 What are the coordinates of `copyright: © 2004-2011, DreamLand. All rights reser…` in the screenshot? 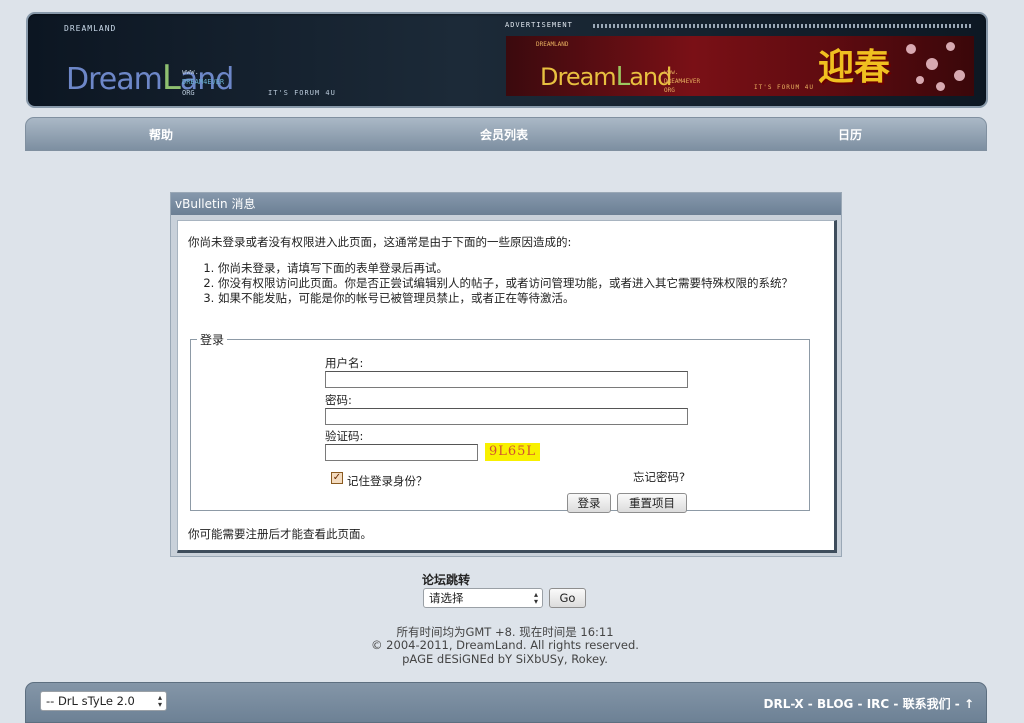 It's located at (505, 645).